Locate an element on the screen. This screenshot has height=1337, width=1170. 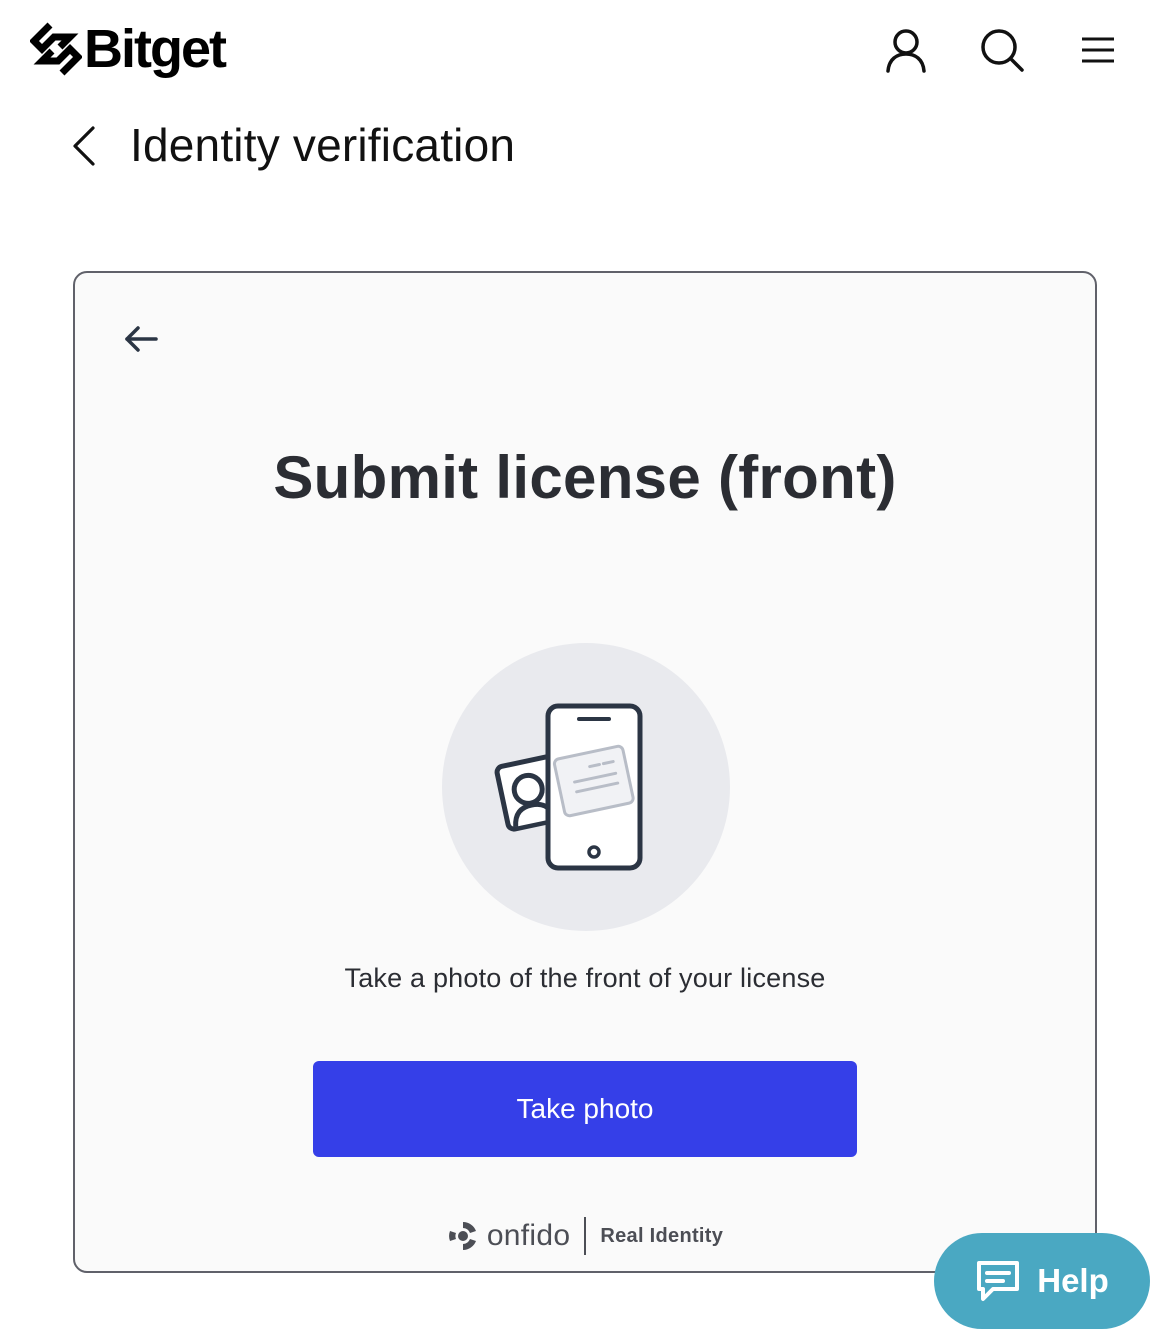
phone-license-illustration-icon is located at coordinates (586, 787).